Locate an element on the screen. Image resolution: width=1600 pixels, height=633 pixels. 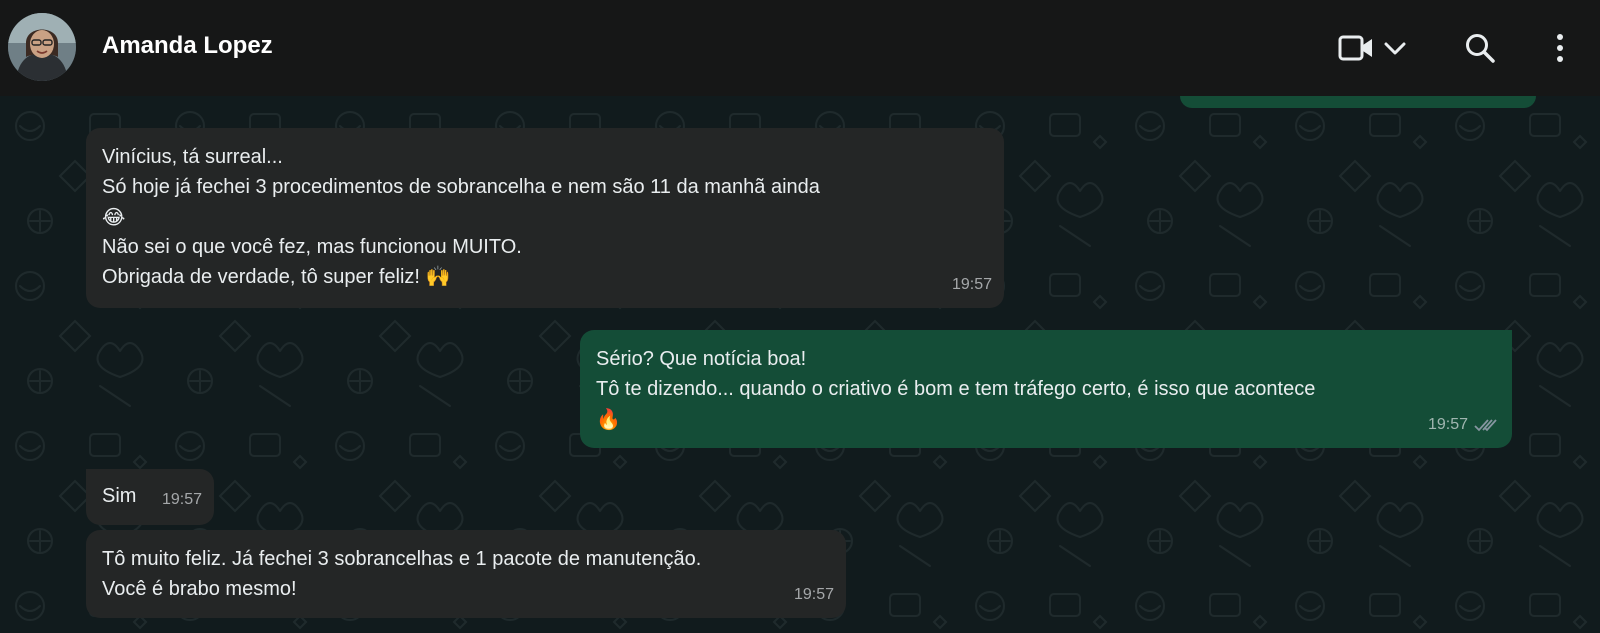
double-check-icon is located at coordinates (1485, 425).